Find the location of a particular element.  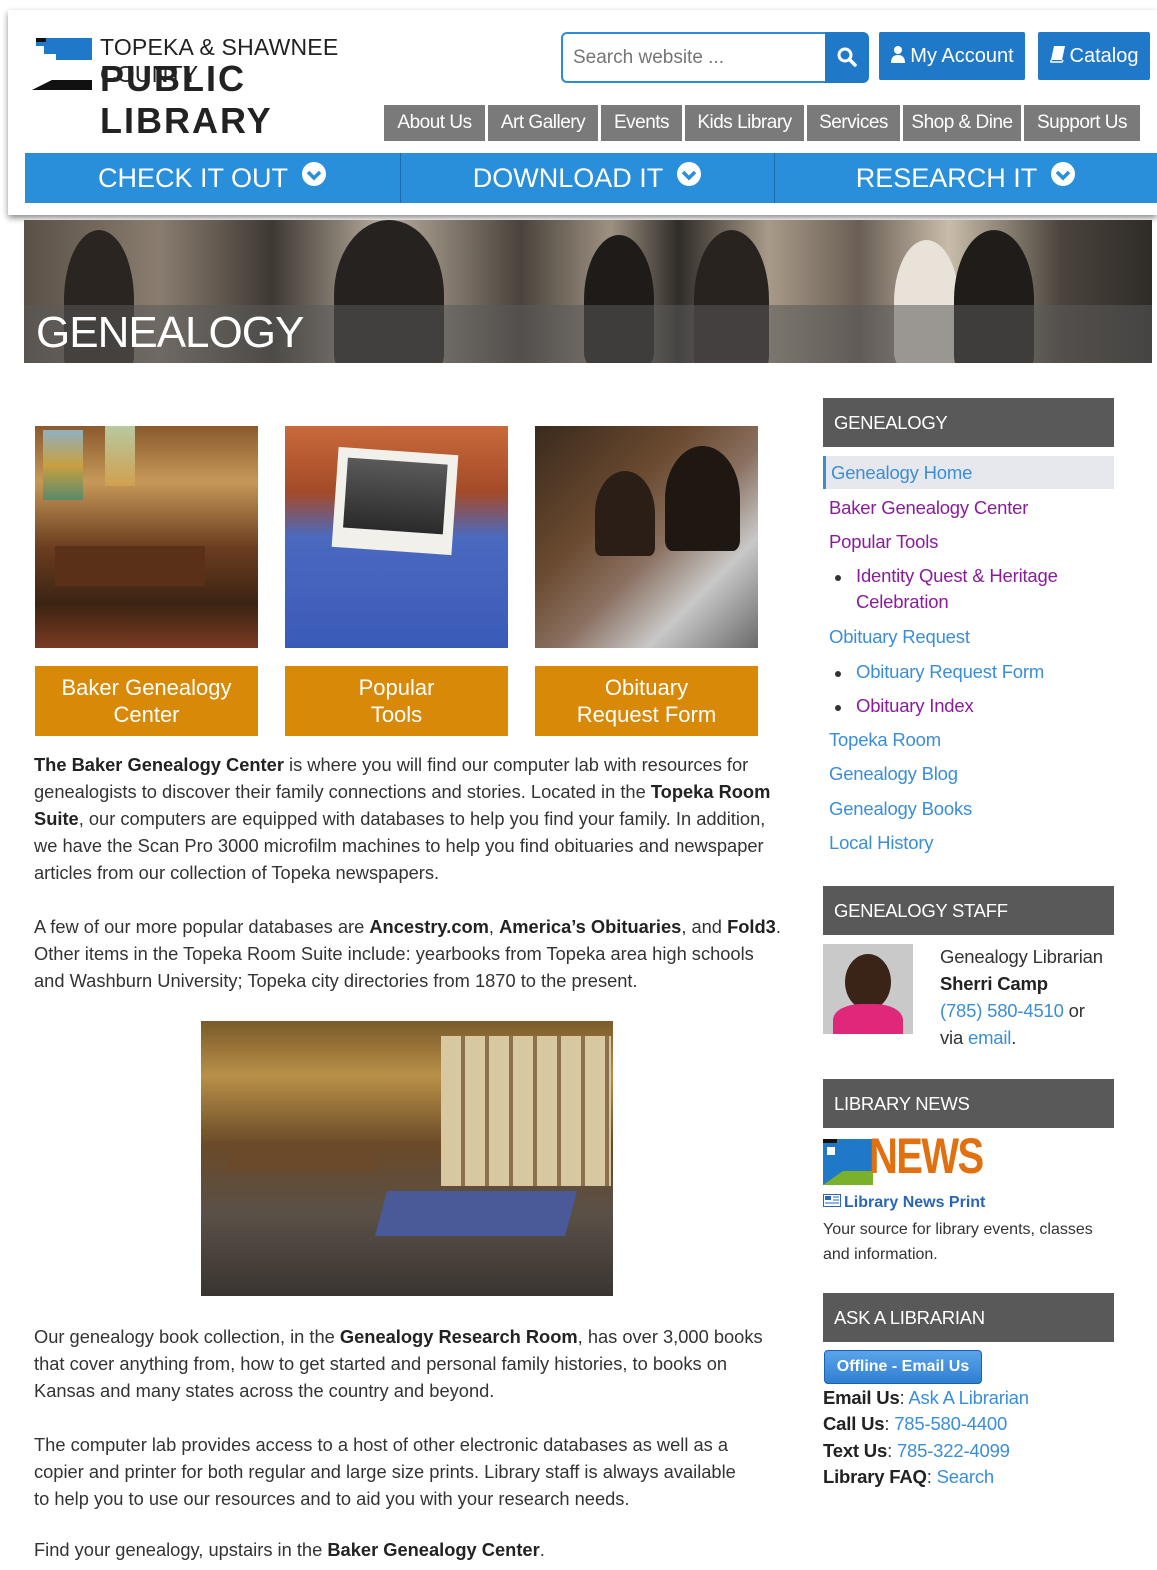

popular-tools-button: Popular Tools is located at coordinates (396, 701).